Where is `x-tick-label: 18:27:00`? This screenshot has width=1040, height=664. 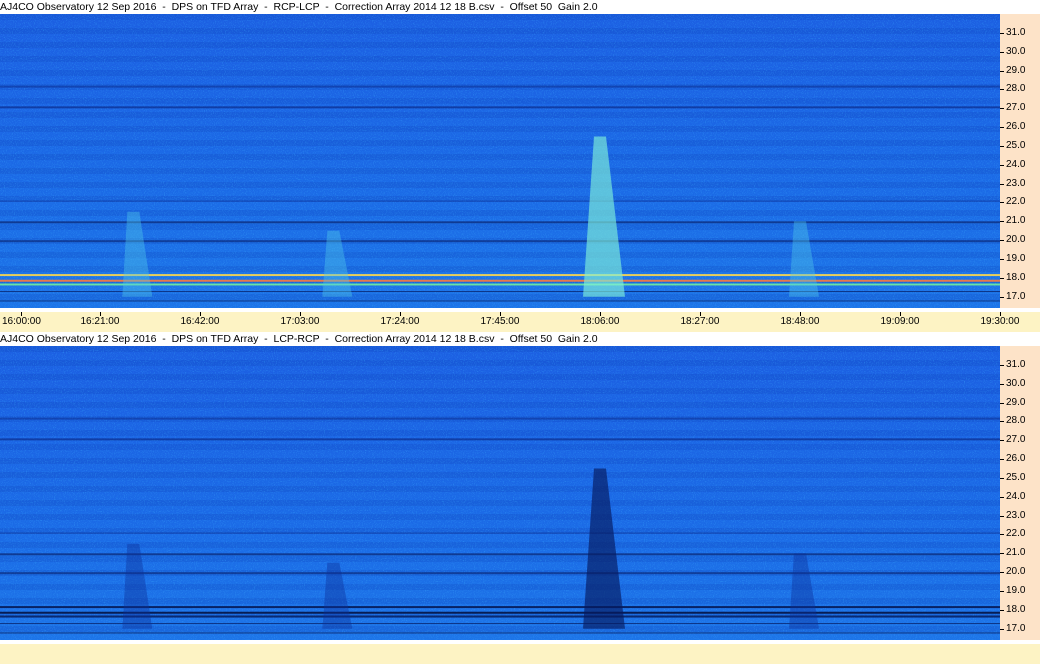
x-tick-label: 18:27:00 is located at coordinates (700, 322).